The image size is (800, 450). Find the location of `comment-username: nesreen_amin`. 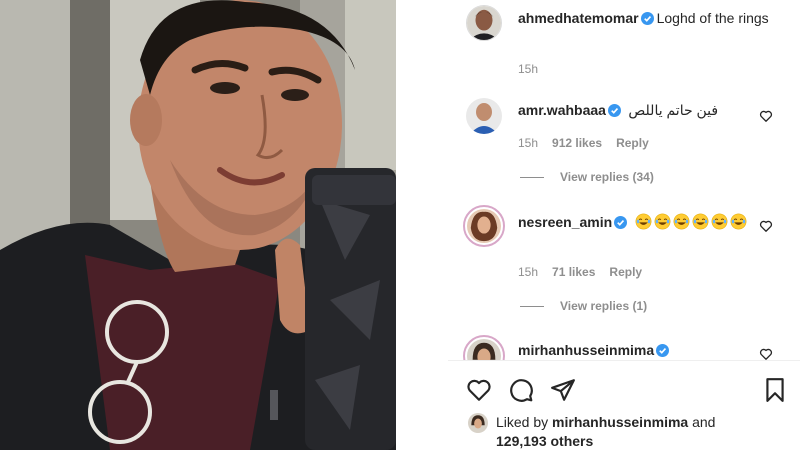

comment-username: nesreen_amin is located at coordinates (565, 222).